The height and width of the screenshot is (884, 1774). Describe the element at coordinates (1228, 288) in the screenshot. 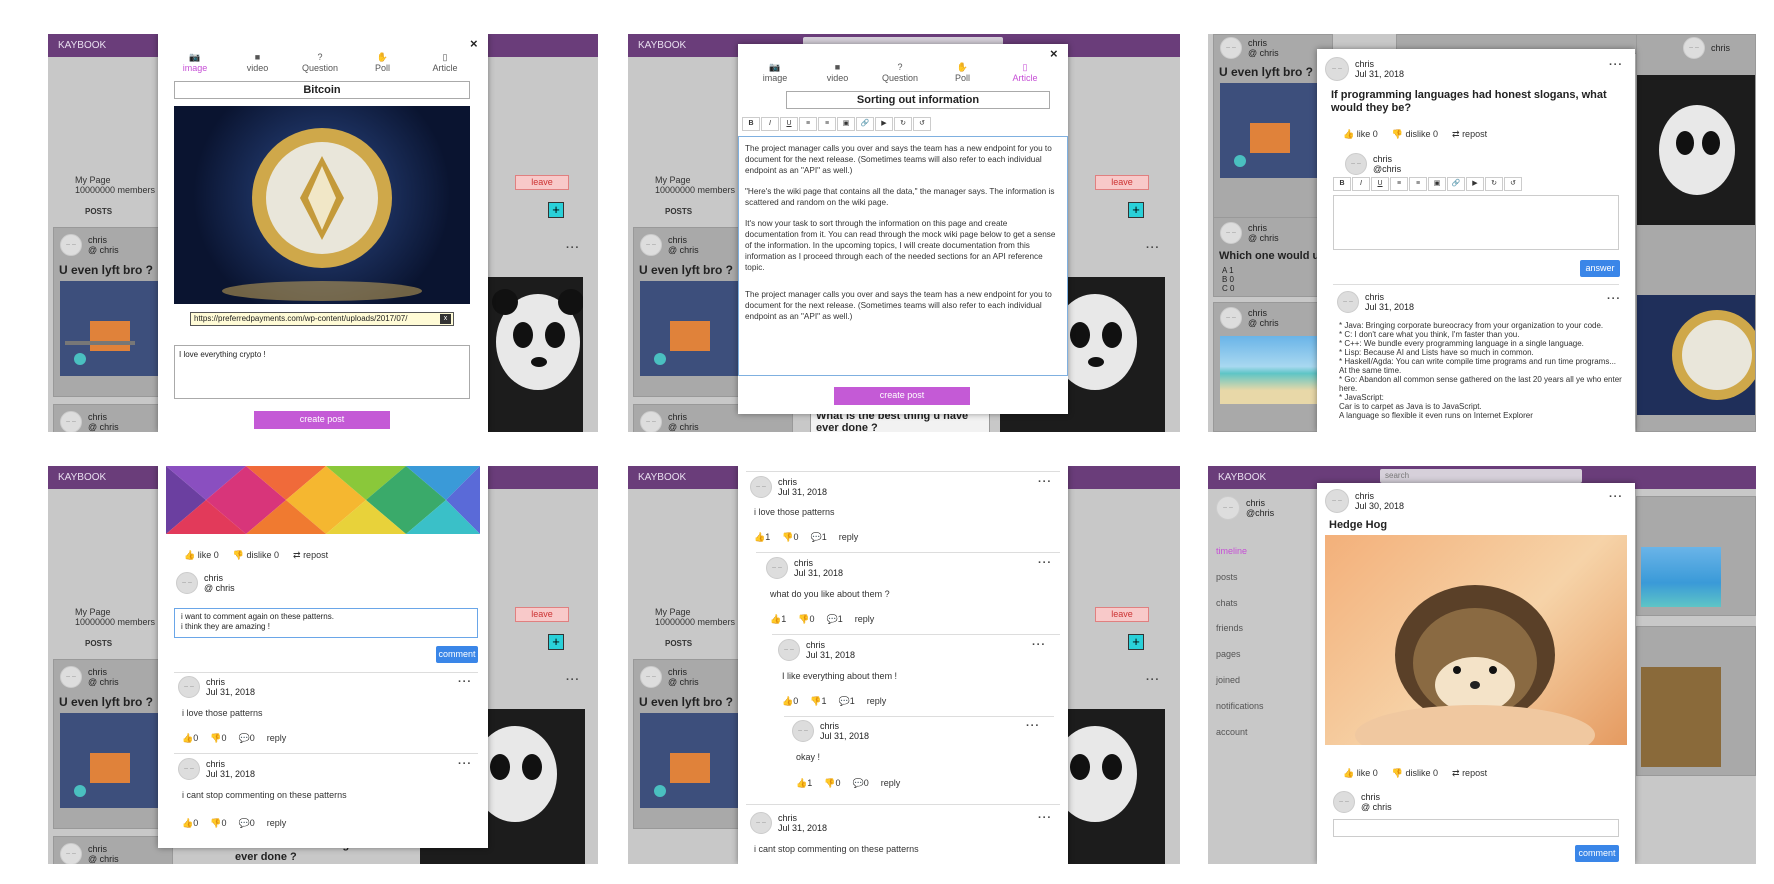

I see `poll-option: C 0` at that location.